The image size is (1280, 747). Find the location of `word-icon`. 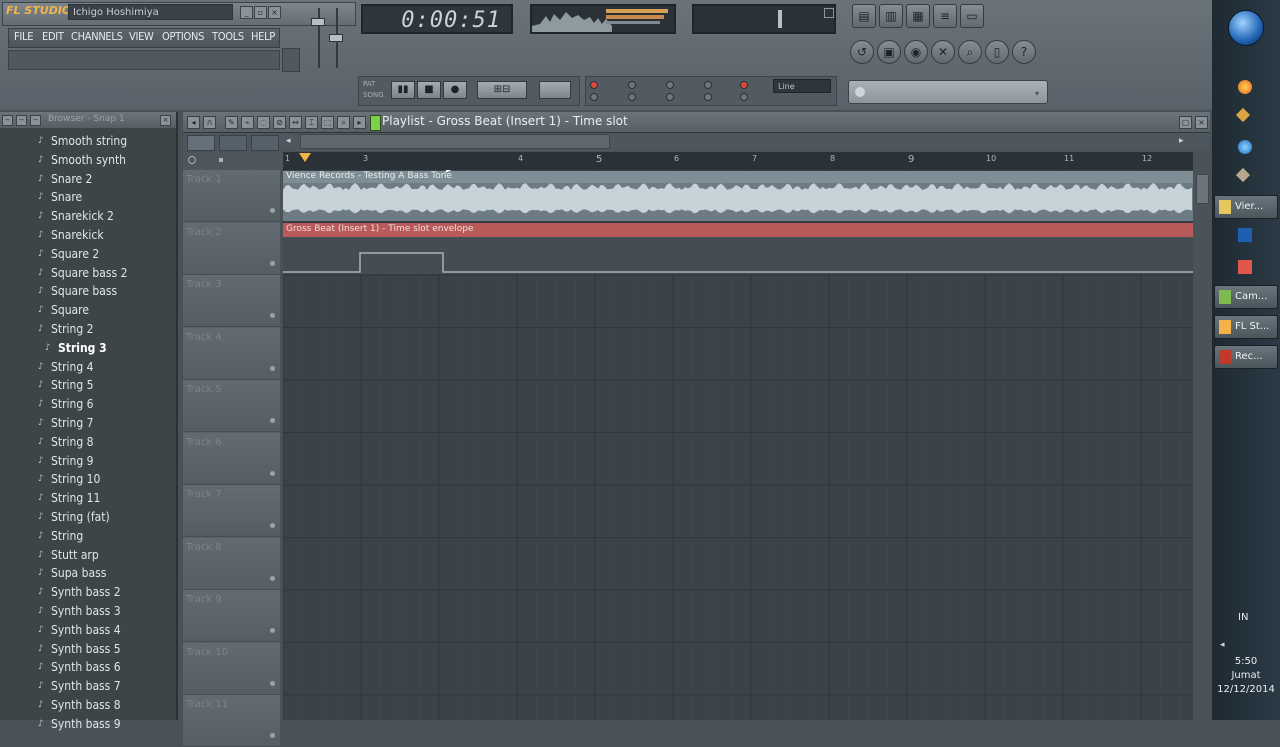

word-icon is located at coordinates (1245, 235).